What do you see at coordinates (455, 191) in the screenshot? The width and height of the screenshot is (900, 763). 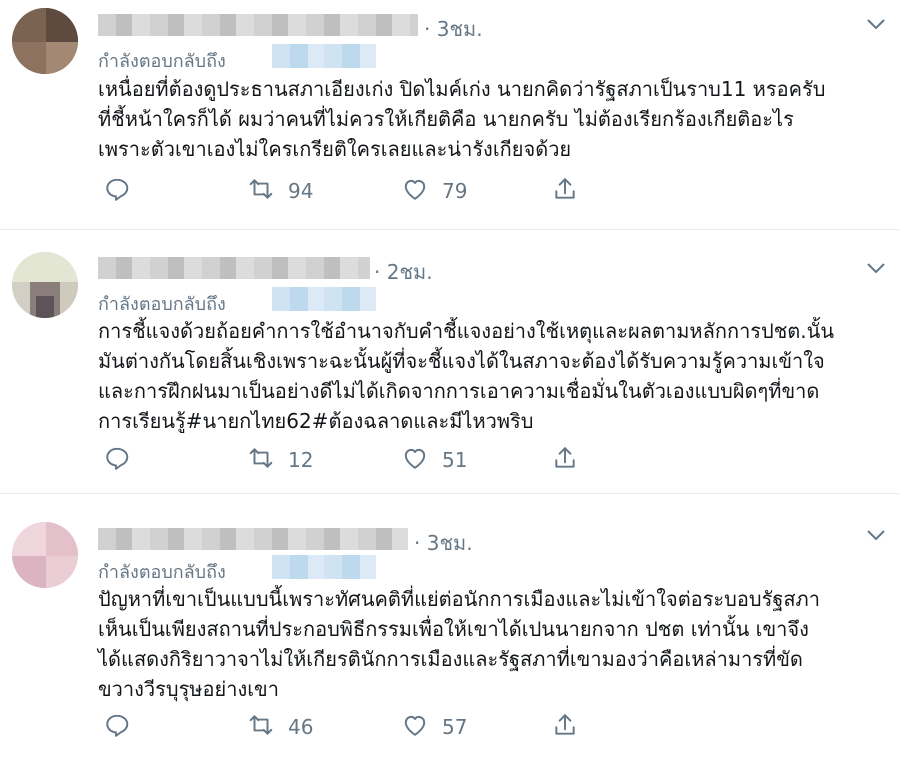 I see `like-count: 79` at bounding box center [455, 191].